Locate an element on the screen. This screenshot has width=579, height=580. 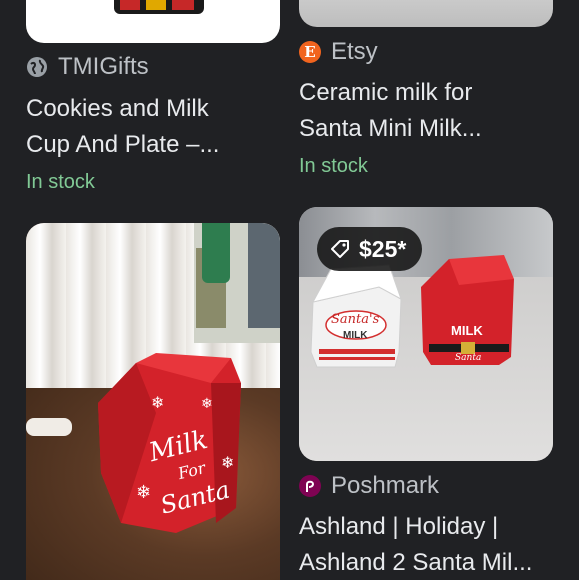
tag-icon is located at coordinates (340, 249).